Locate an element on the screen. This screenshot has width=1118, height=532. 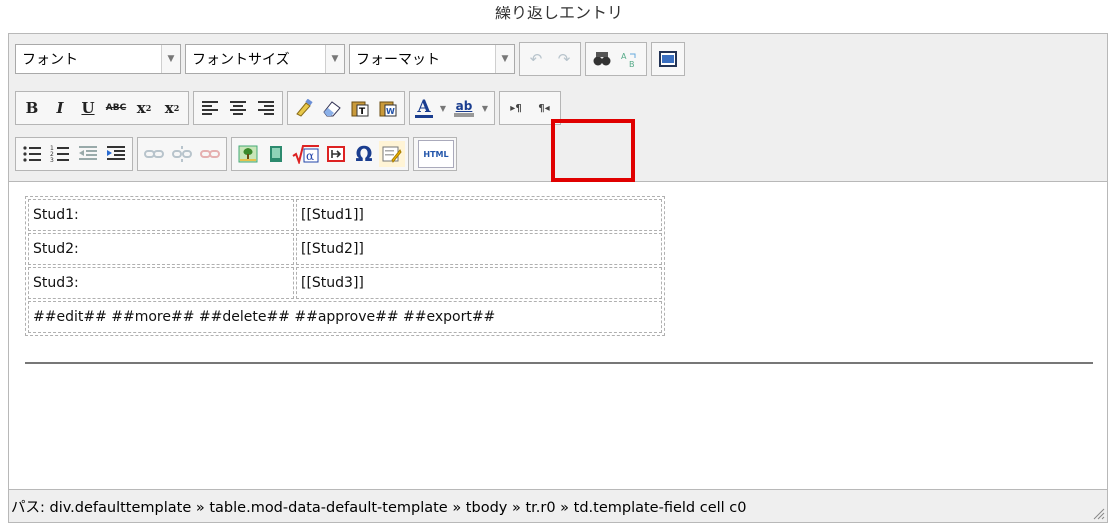
redo-icon: ↷ is located at coordinates (564, 59).